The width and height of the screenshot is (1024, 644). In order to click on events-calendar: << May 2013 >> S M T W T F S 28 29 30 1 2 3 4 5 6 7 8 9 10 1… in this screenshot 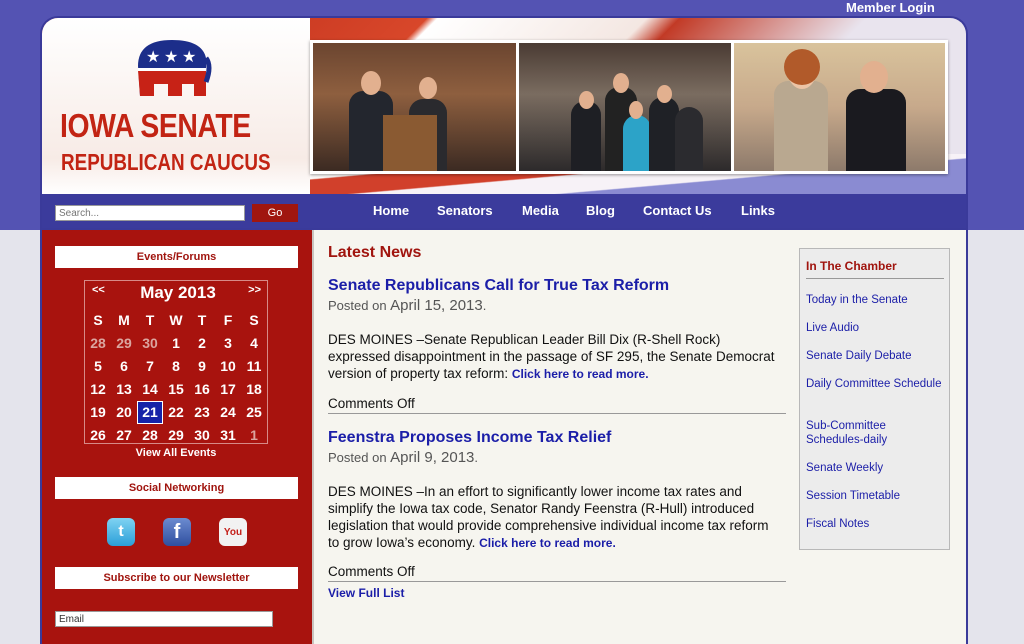, I will do `click(176, 362)`.